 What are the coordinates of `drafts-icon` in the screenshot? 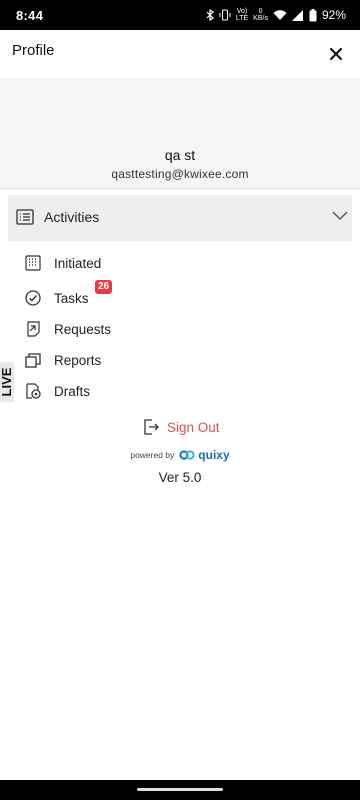 It's located at (33, 391).